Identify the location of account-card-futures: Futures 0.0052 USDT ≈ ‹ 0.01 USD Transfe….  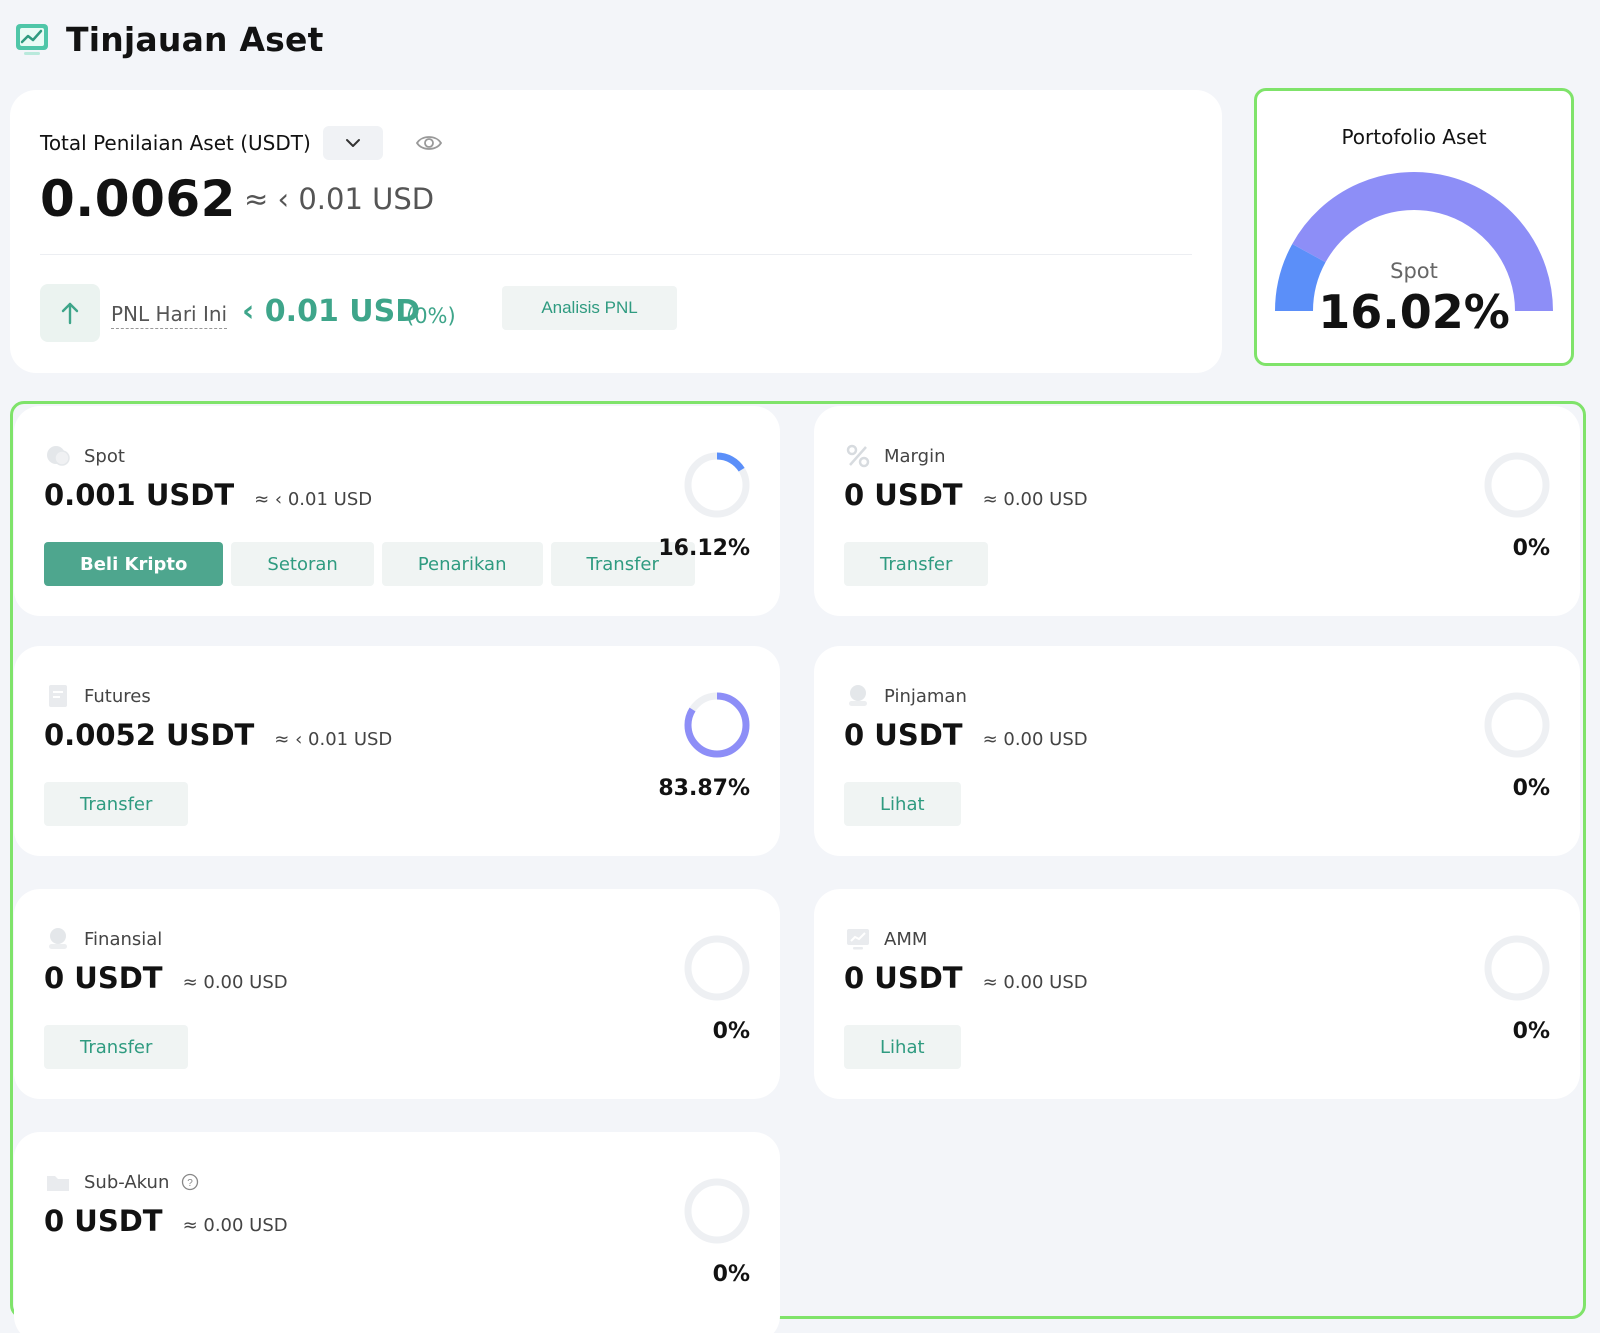
(397, 751).